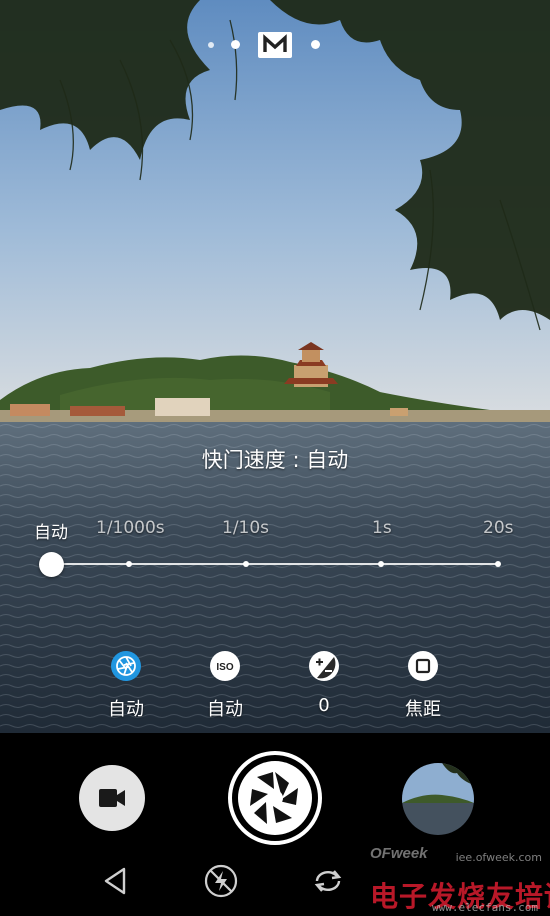 The image size is (550, 916). I want to click on iso-value: 自动, so click(225, 709).